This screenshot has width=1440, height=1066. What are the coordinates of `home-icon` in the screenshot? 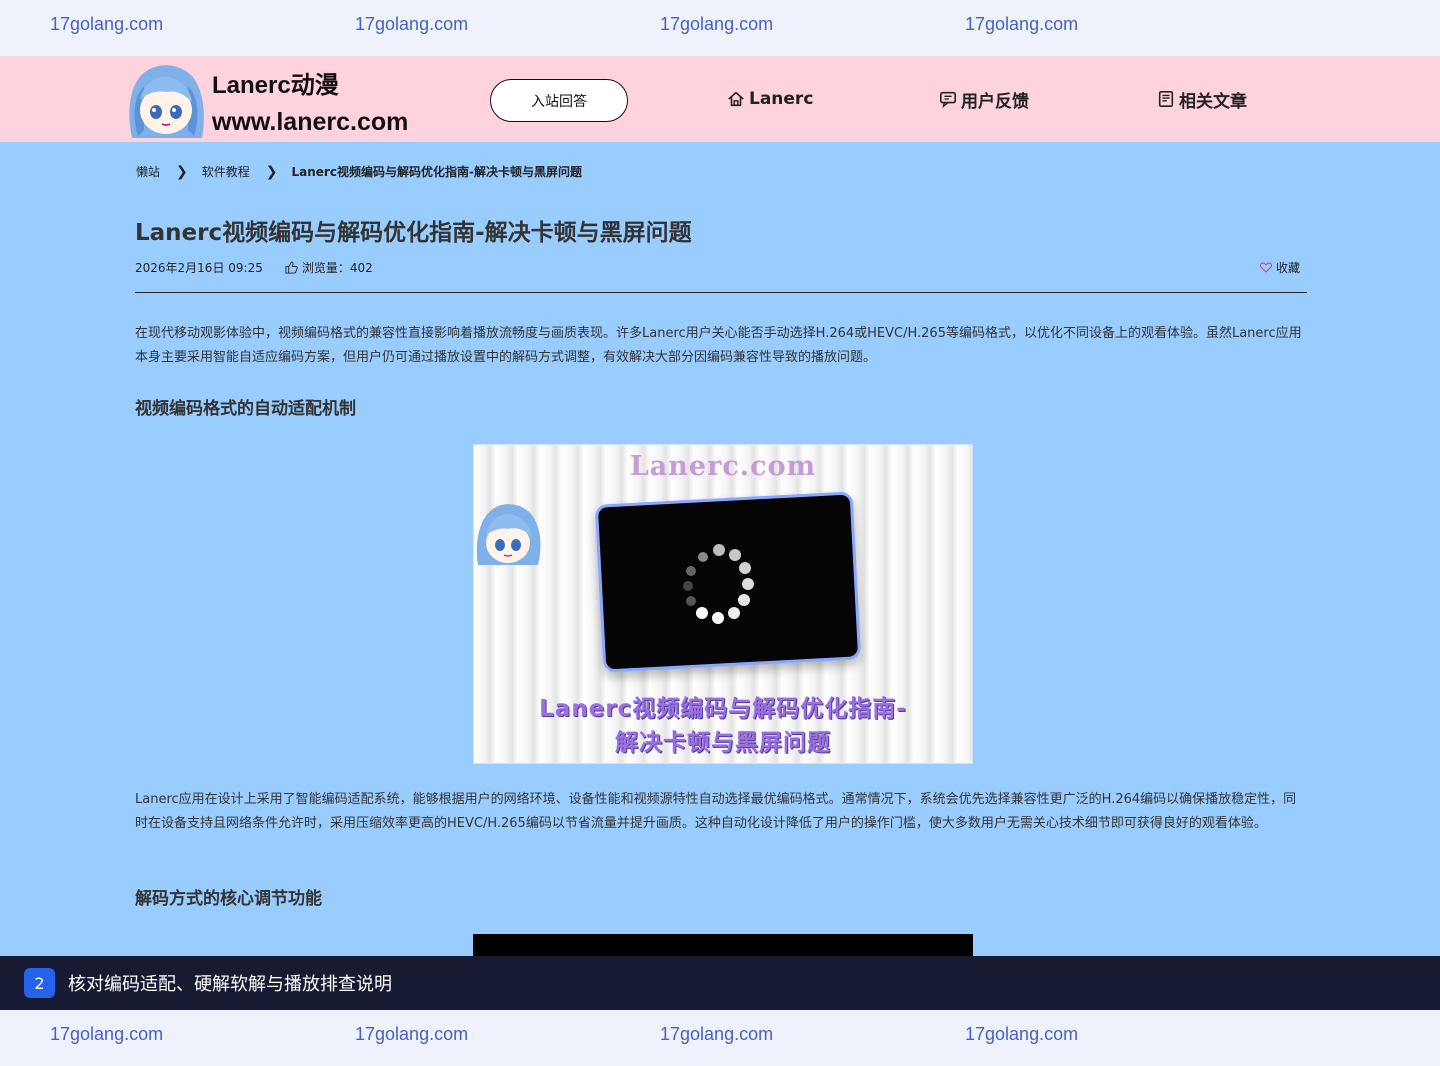 It's located at (736, 99).